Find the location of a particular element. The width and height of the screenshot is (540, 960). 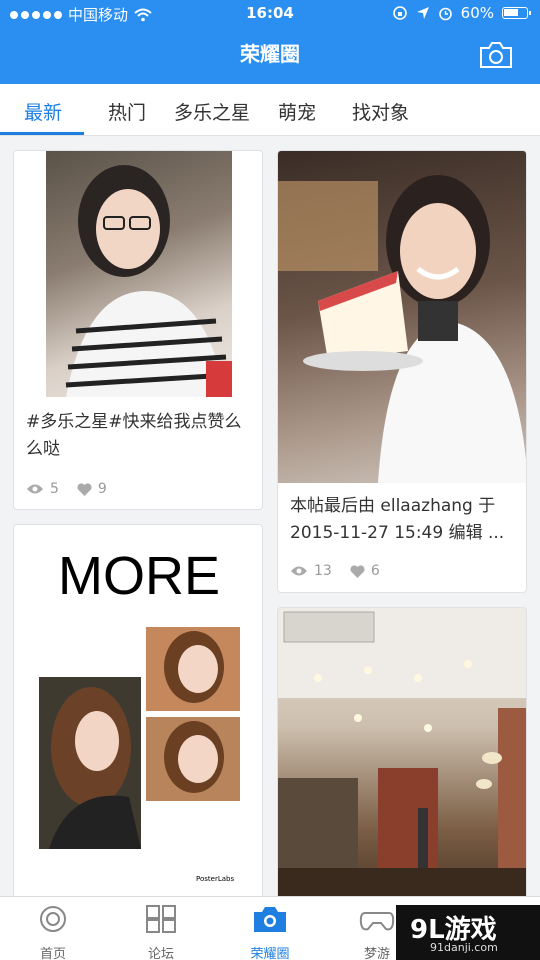

tab-dating: 找对象 is located at coordinates (380, 111).